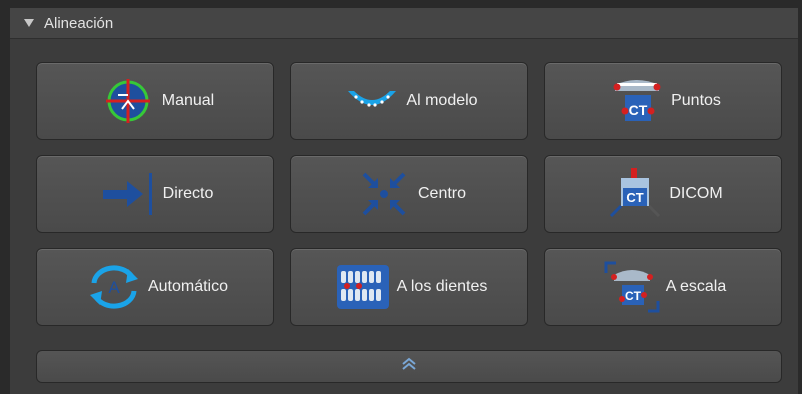 This screenshot has width=802, height=394. I want to click on ct-points-icon: CT, so click(637, 101).